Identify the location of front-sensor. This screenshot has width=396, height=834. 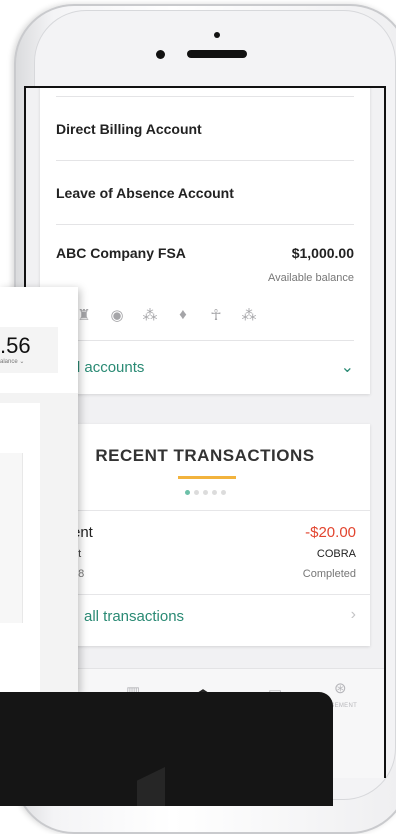
(217, 35).